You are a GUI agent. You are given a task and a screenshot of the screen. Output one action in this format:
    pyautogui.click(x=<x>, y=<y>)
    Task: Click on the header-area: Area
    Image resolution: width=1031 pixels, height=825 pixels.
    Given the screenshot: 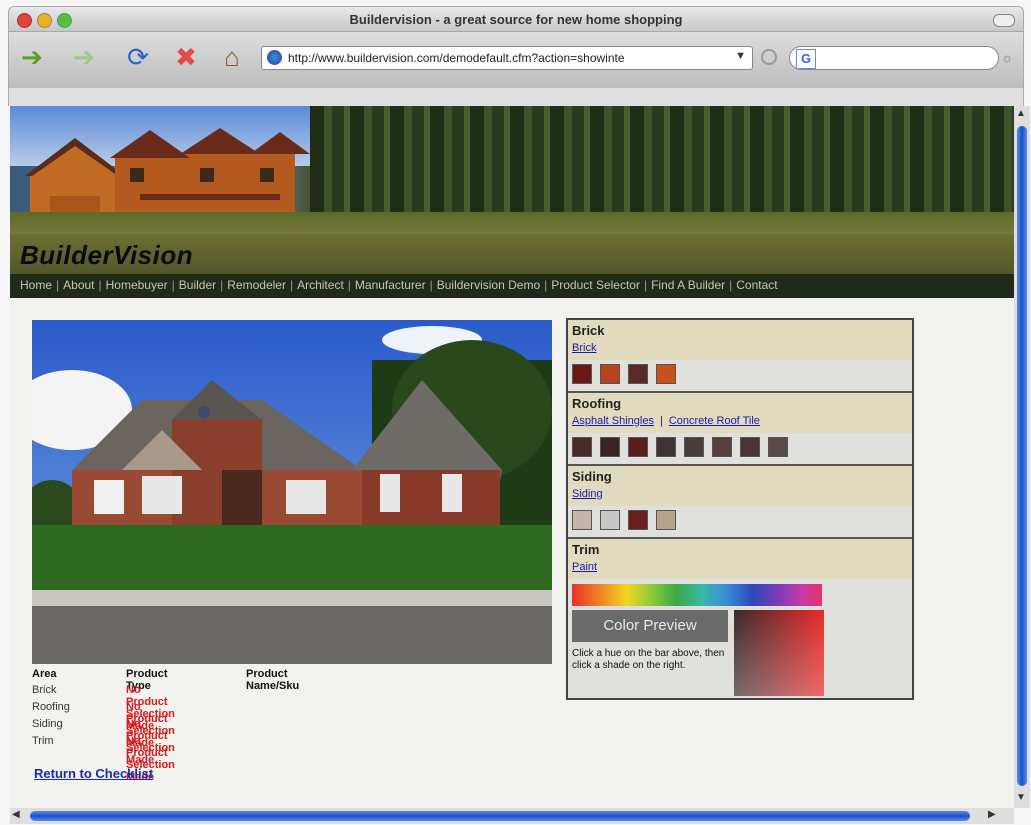 What is the action you would take?
    pyautogui.click(x=44, y=674)
    